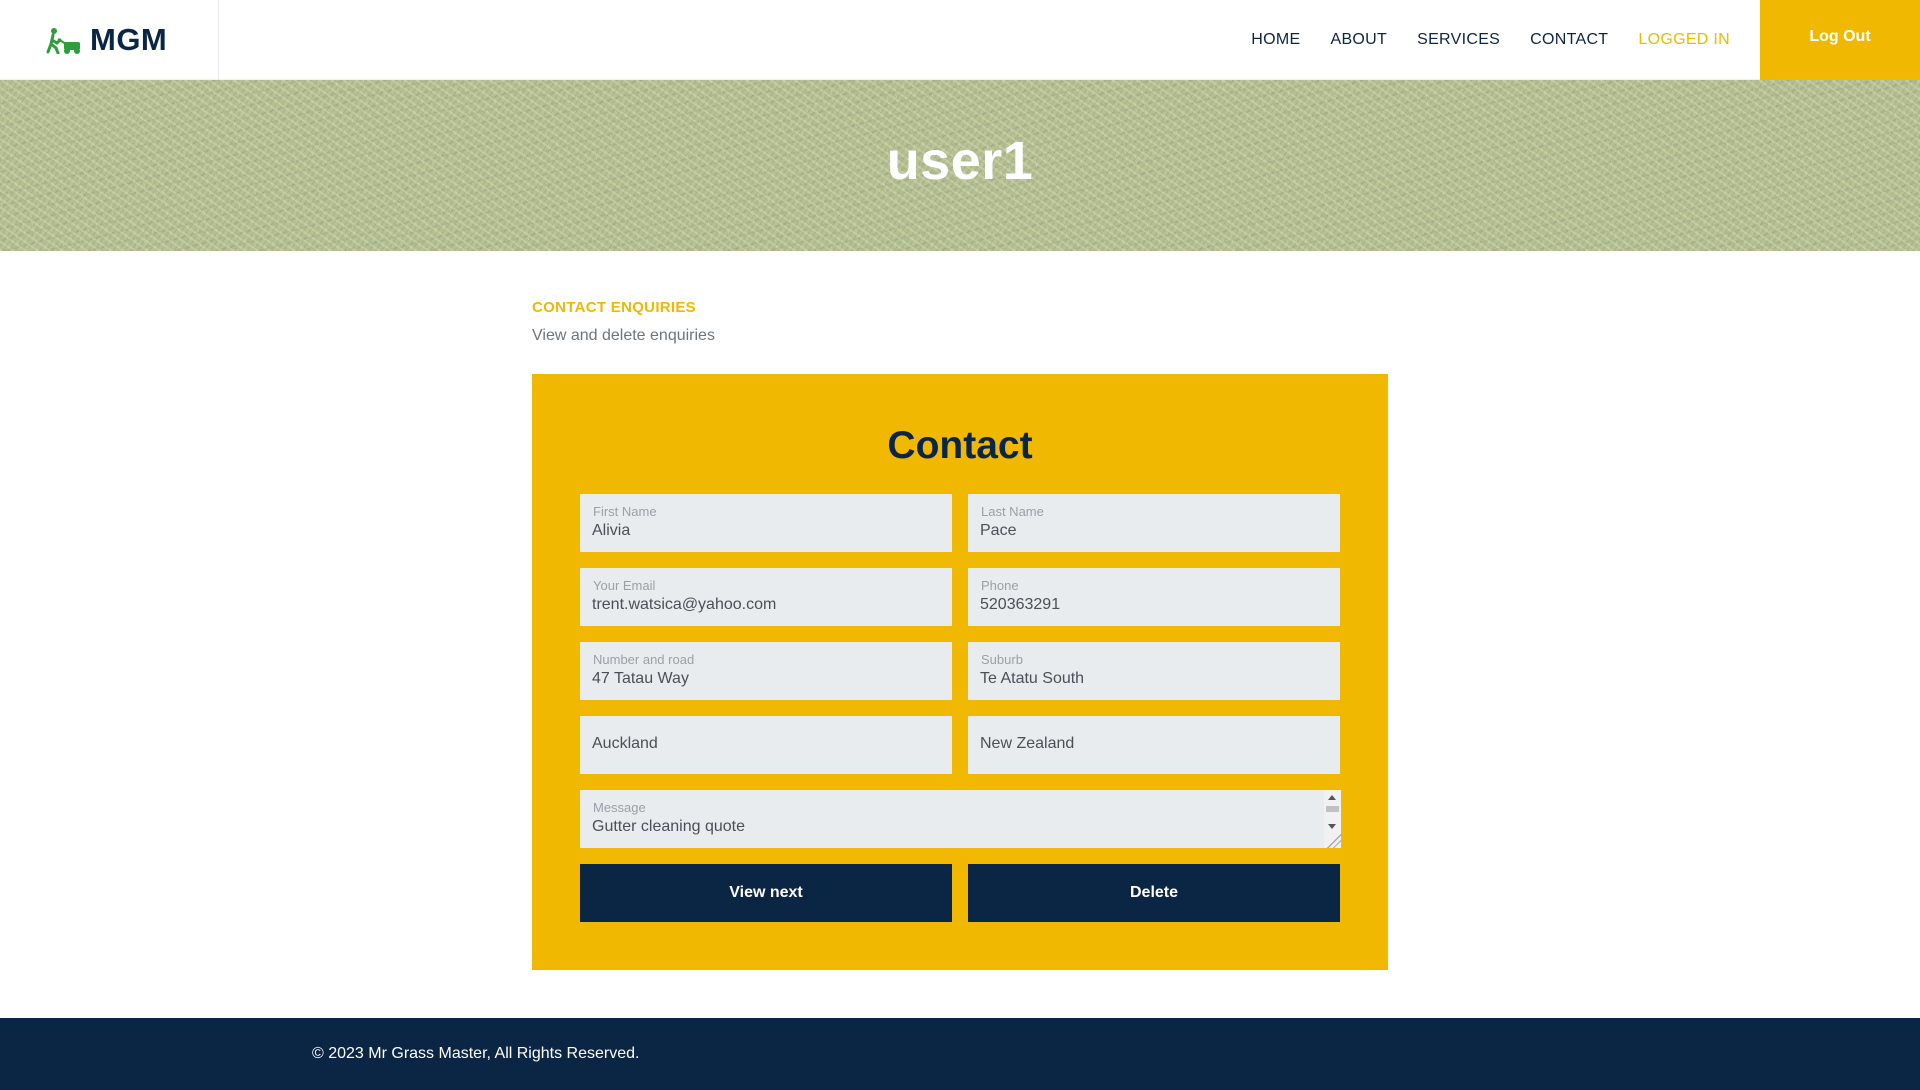 This screenshot has width=1920, height=1090. I want to click on message-field: Message Gutter cleaning quote, so click(960, 819).